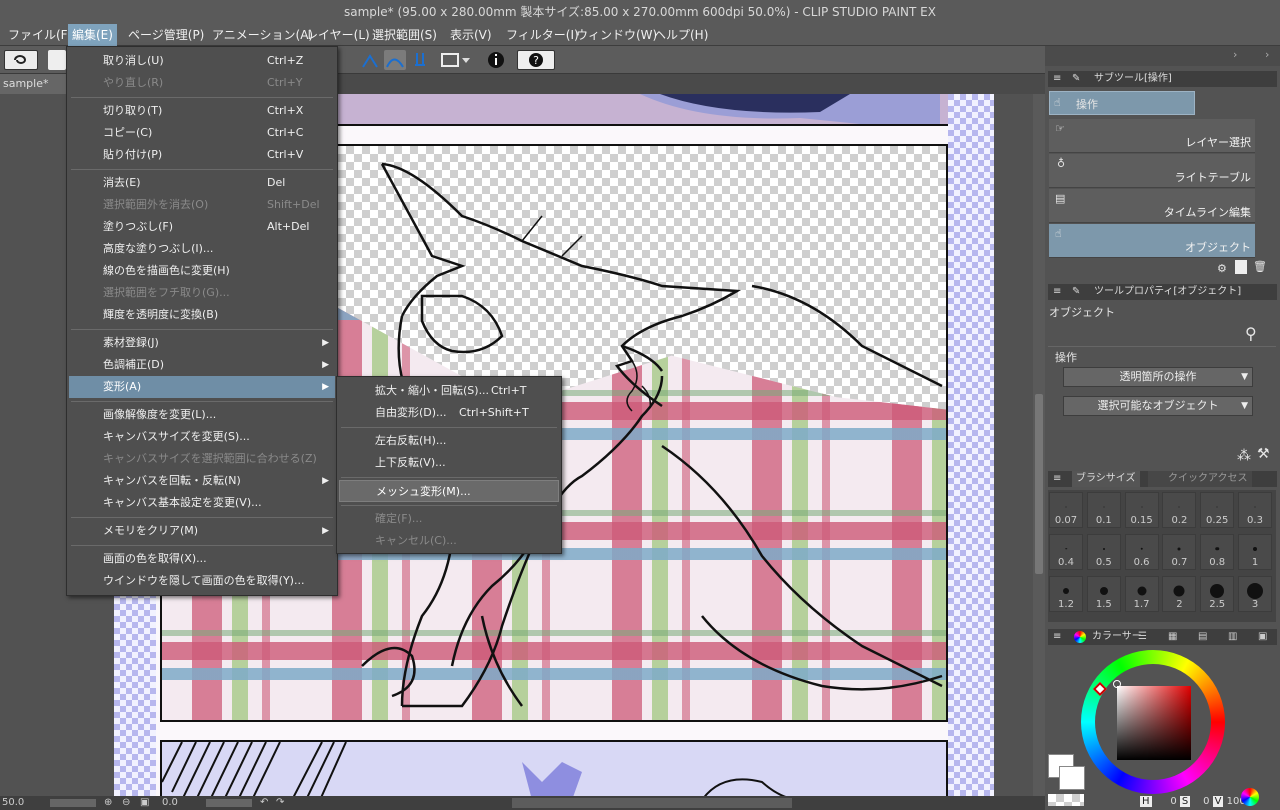  What do you see at coordinates (202, 227) in the screenshot?
I see `edit-menu-item: 塗りつぶし(F) Alt+Del` at bounding box center [202, 227].